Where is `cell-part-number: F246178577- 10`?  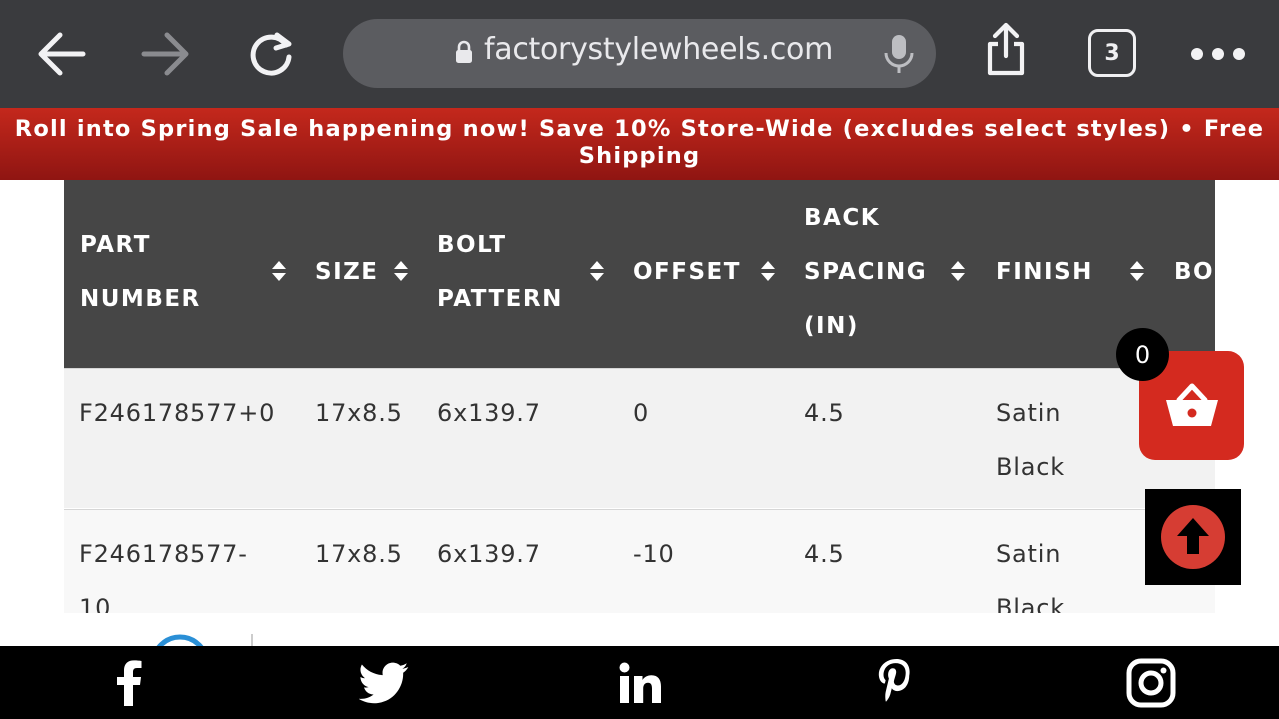 cell-part-number: F246178577- 10 is located at coordinates (163, 576).